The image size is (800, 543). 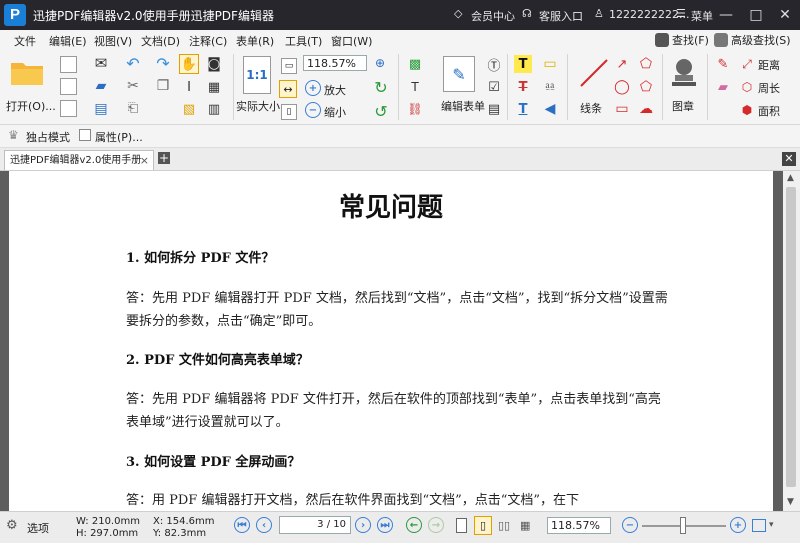 I want to click on open-folder-icon, so click(x=27, y=72).